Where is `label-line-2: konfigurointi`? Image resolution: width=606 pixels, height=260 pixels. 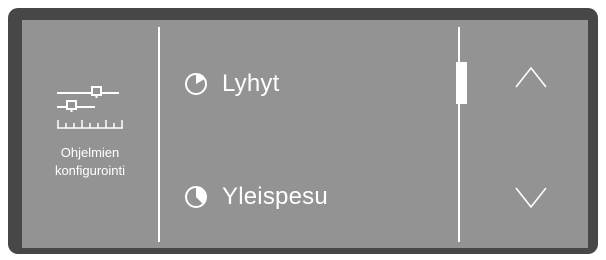
label-line-2: konfigurointi is located at coordinates (90, 170).